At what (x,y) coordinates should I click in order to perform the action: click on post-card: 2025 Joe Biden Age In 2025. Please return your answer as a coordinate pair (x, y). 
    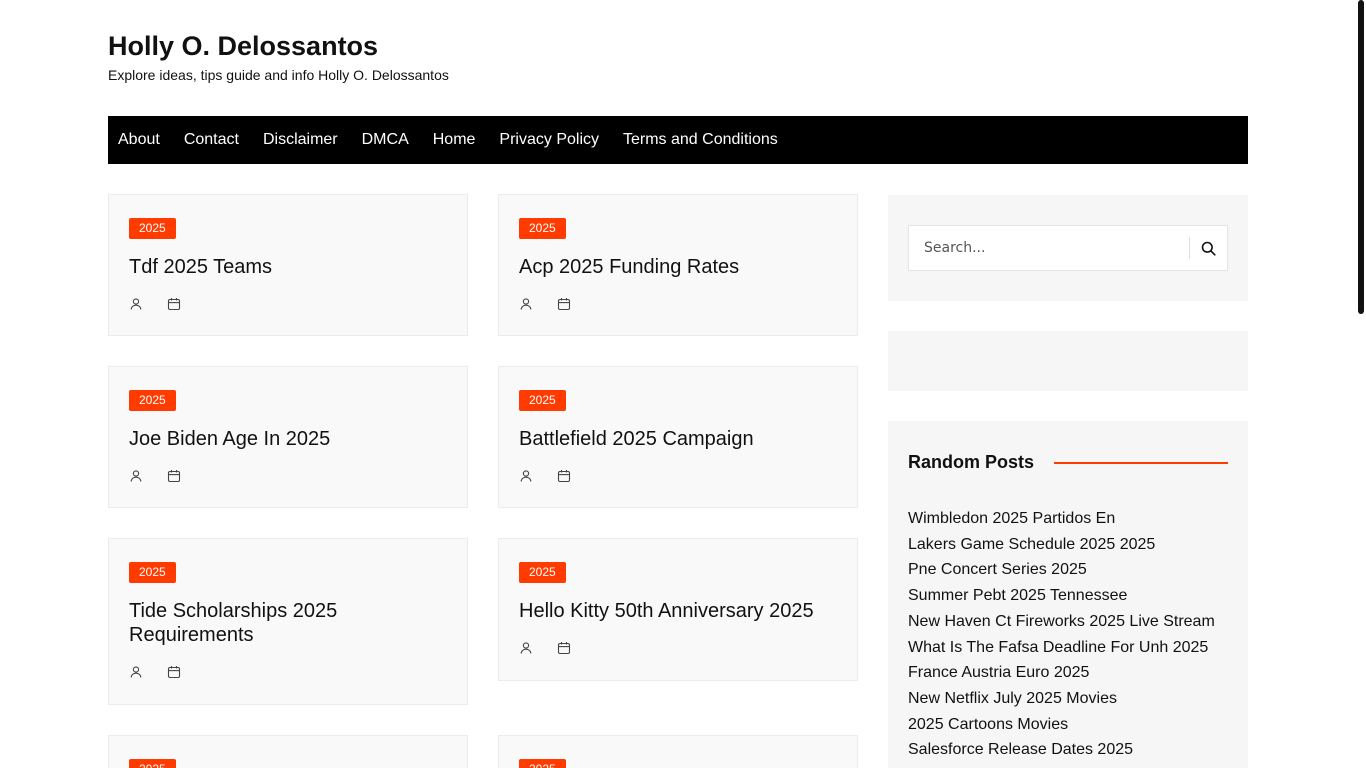
    Looking at the image, I should click on (288, 437).